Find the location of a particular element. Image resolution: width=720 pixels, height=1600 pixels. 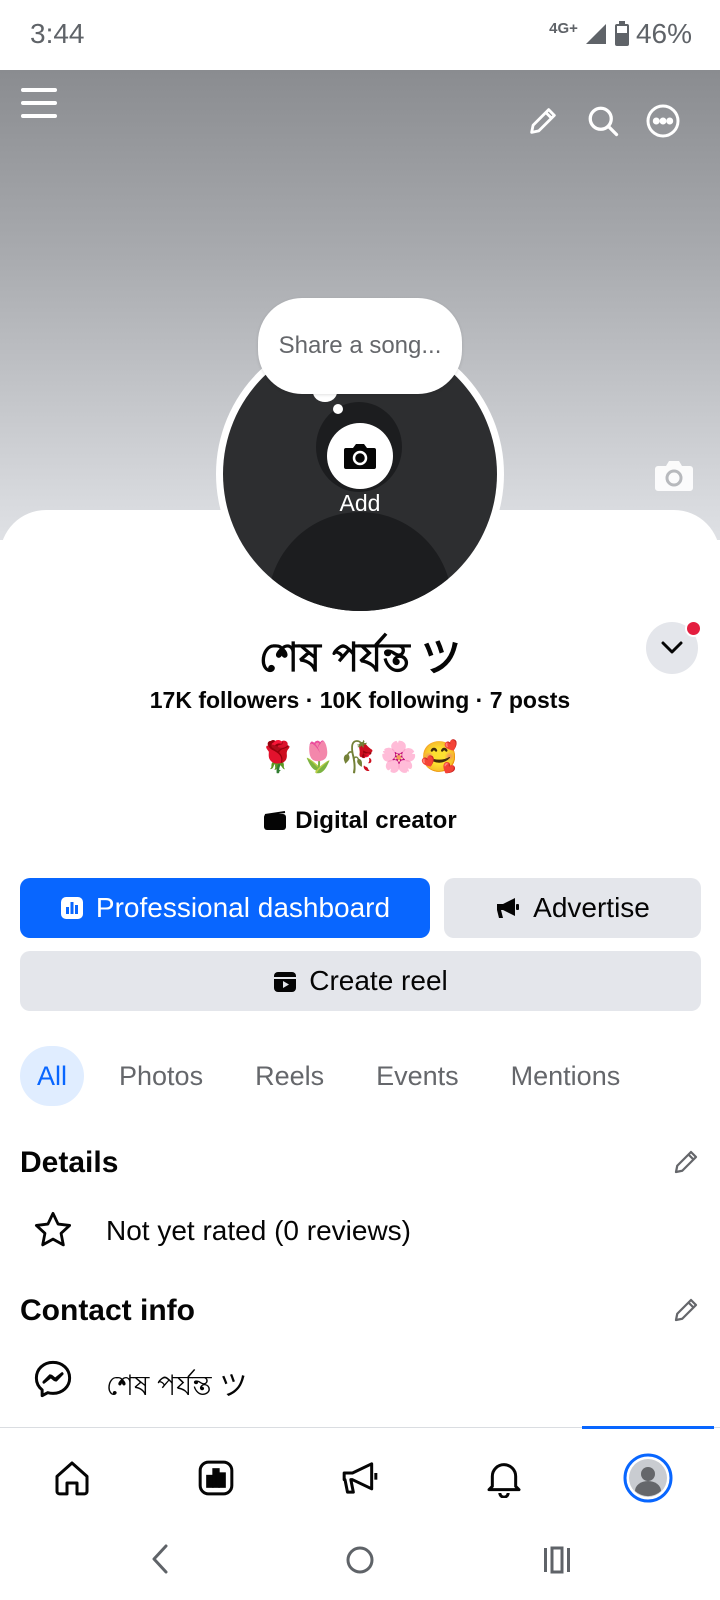

create-reel-label: Create reel is located at coordinates (378, 980).